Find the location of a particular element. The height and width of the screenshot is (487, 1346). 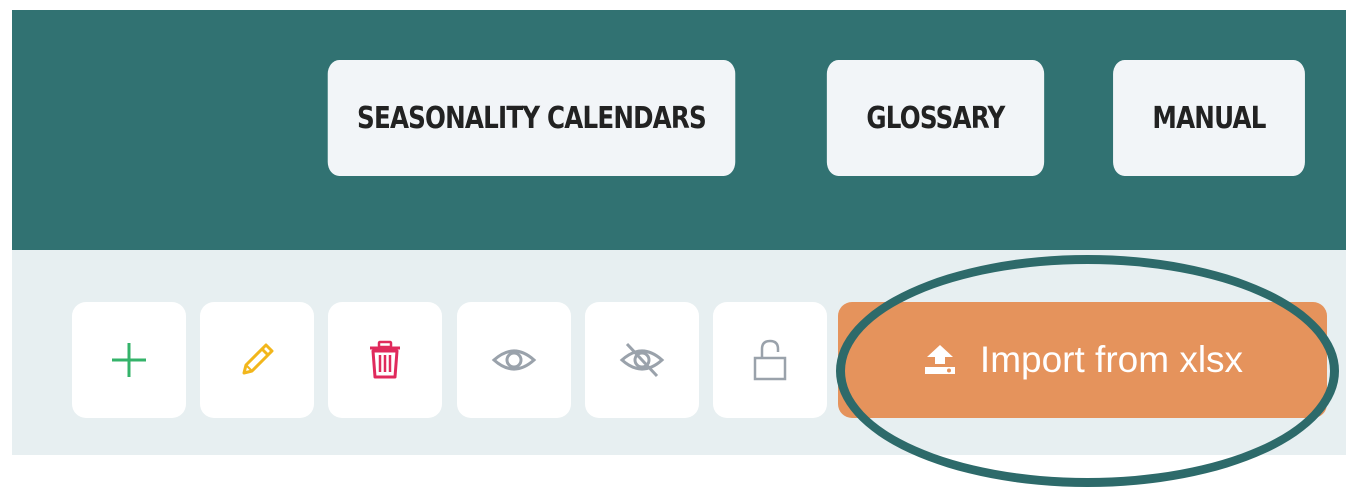

unlock-icon is located at coordinates (770, 360).